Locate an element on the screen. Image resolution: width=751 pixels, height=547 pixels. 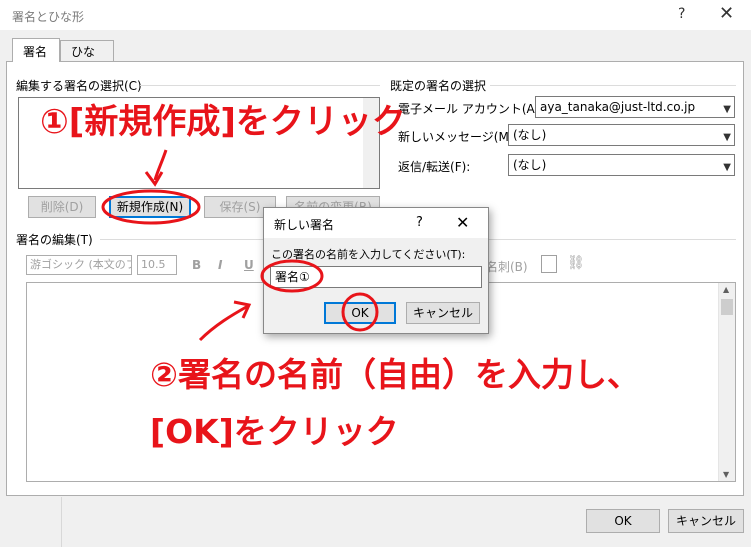
dialog-help-icon: ? is located at coordinates (419, 222).